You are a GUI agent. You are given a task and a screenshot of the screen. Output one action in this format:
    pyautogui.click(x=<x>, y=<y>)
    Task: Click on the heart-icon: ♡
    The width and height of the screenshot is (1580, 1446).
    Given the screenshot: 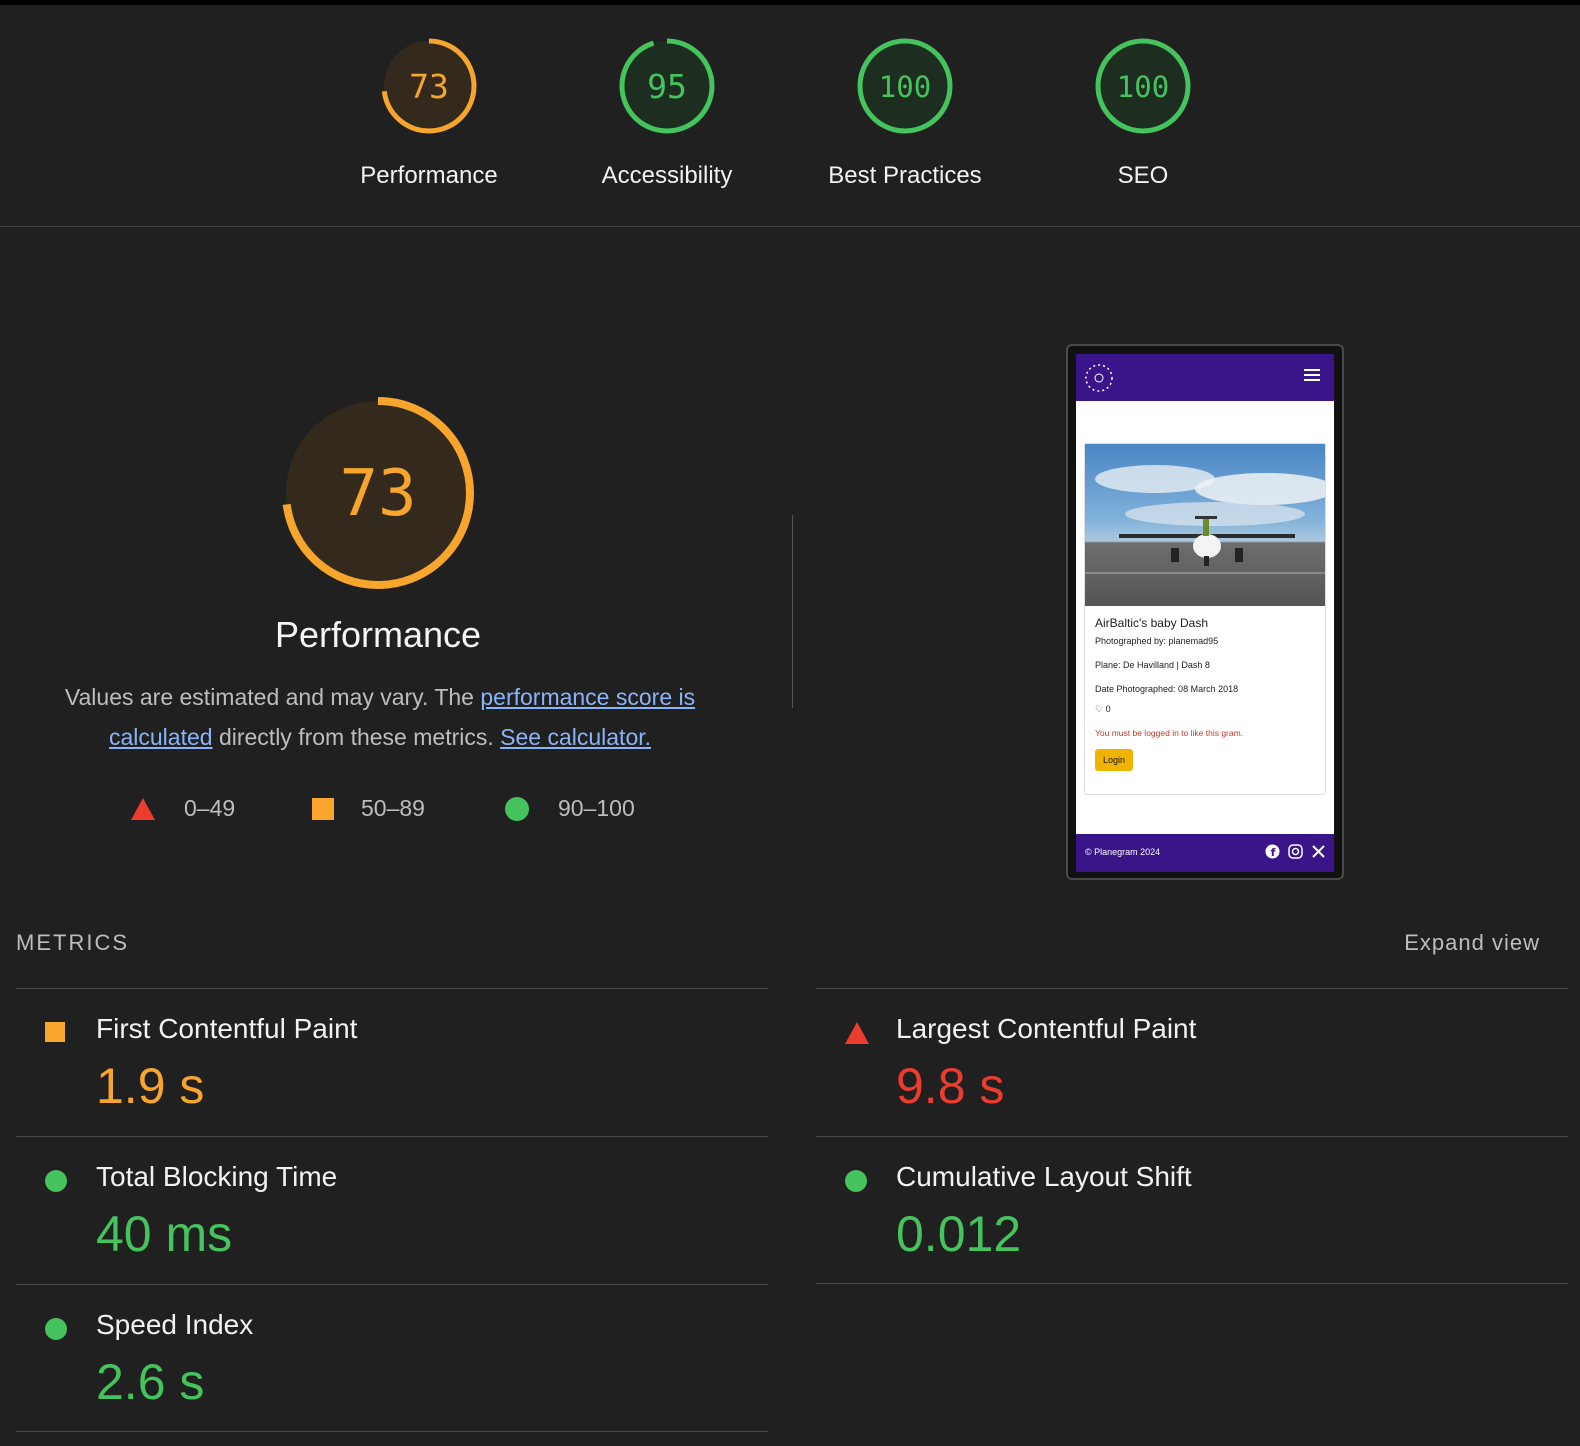 What is the action you would take?
    pyautogui.click(x=1099, y=709)
    